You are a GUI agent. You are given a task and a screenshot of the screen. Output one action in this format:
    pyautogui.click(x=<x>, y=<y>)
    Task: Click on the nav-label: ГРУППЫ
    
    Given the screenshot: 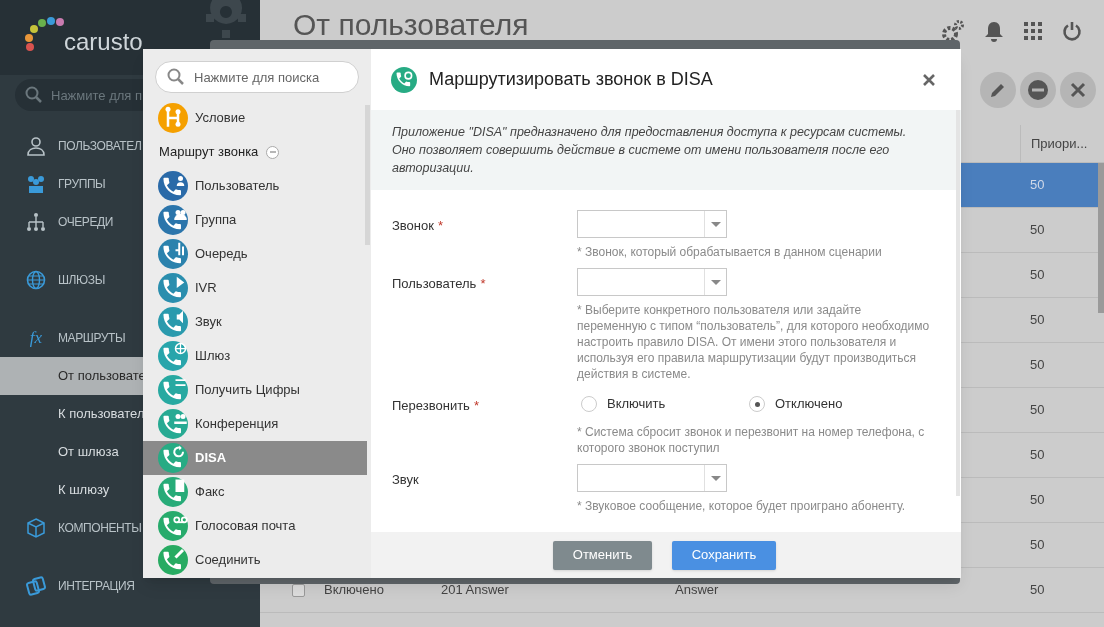 What is the action you would take?
    pyautogui.click(x=82, y=184)
    